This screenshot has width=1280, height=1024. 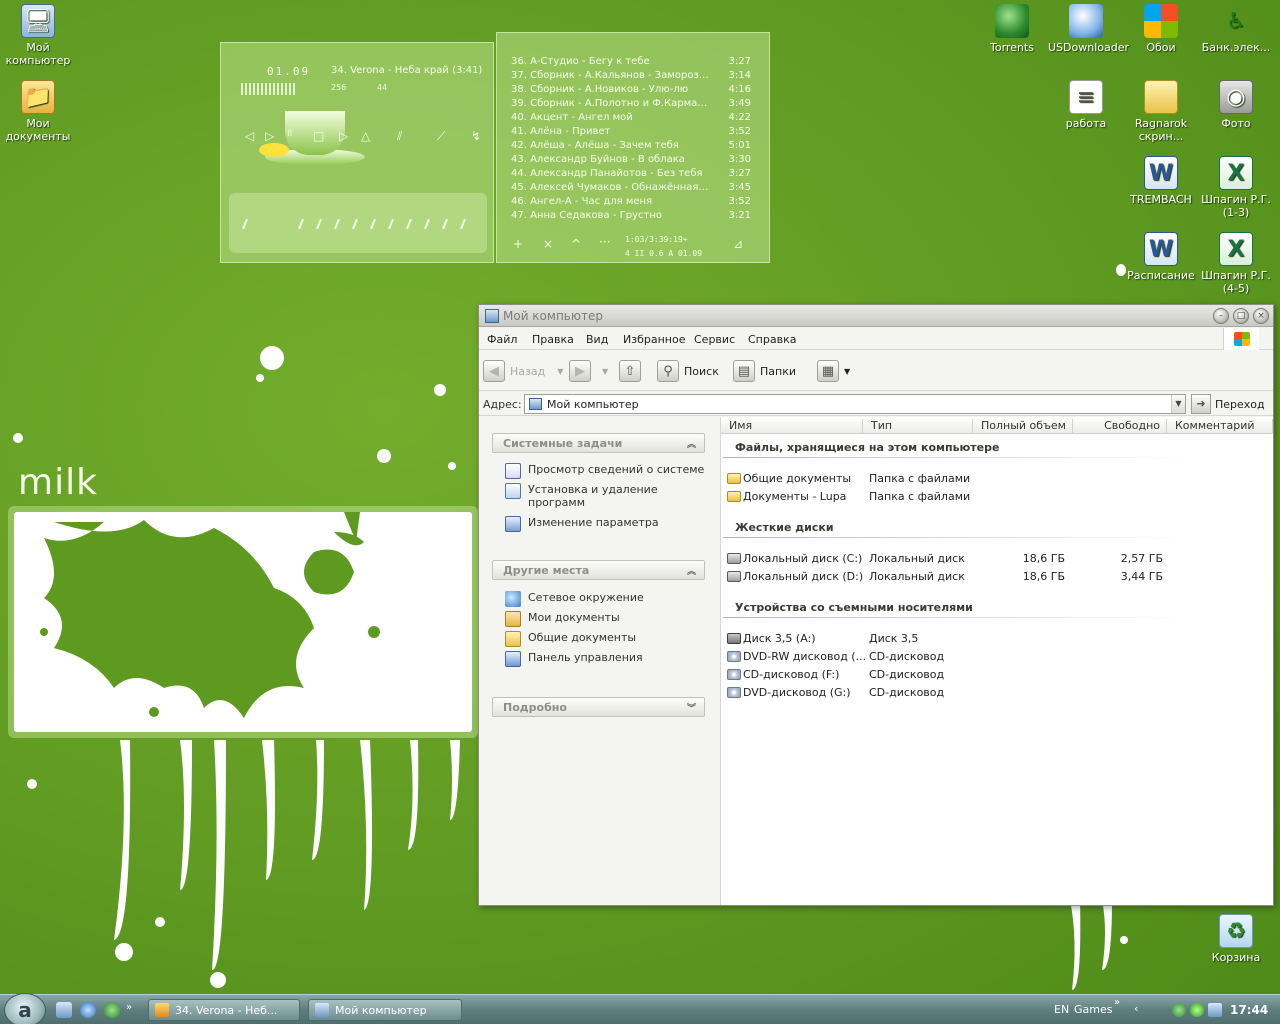 I want to click on playlist-item: 47. Анна Седакова - Грустно 3:21, so click(x=631, y=216).